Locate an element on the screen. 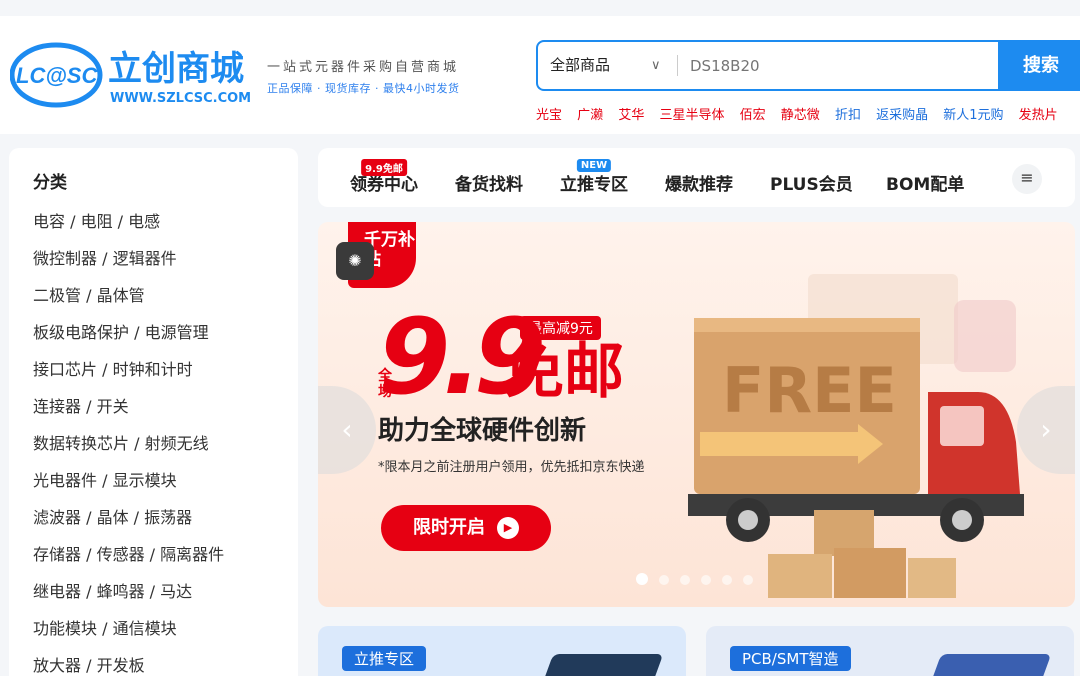 The height and width of the screenshot is (676, 1080). hot-link: 艾华 is located at coordinates (631, 115).